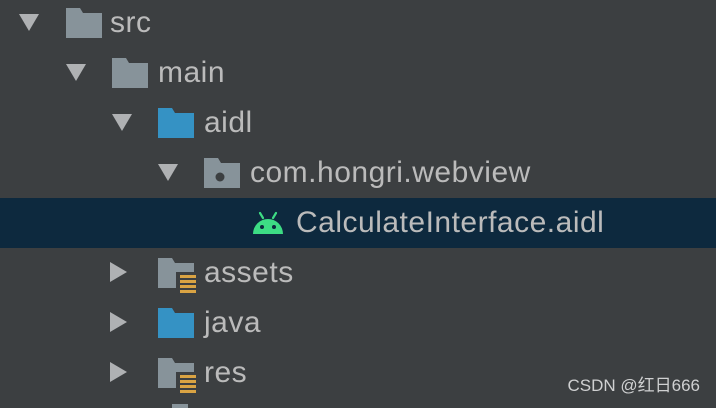 The height and width of the screenshot is (408, 716). What do you see at coordinates (633, 385) in the screenshot?
I see `watermark: CSDN @红日666` at bounding box center [633, 385].